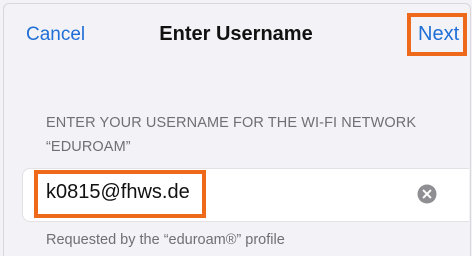  I want to click on profile-footer-text: Requested by the “eduroam®” profile, so click(165, 240).